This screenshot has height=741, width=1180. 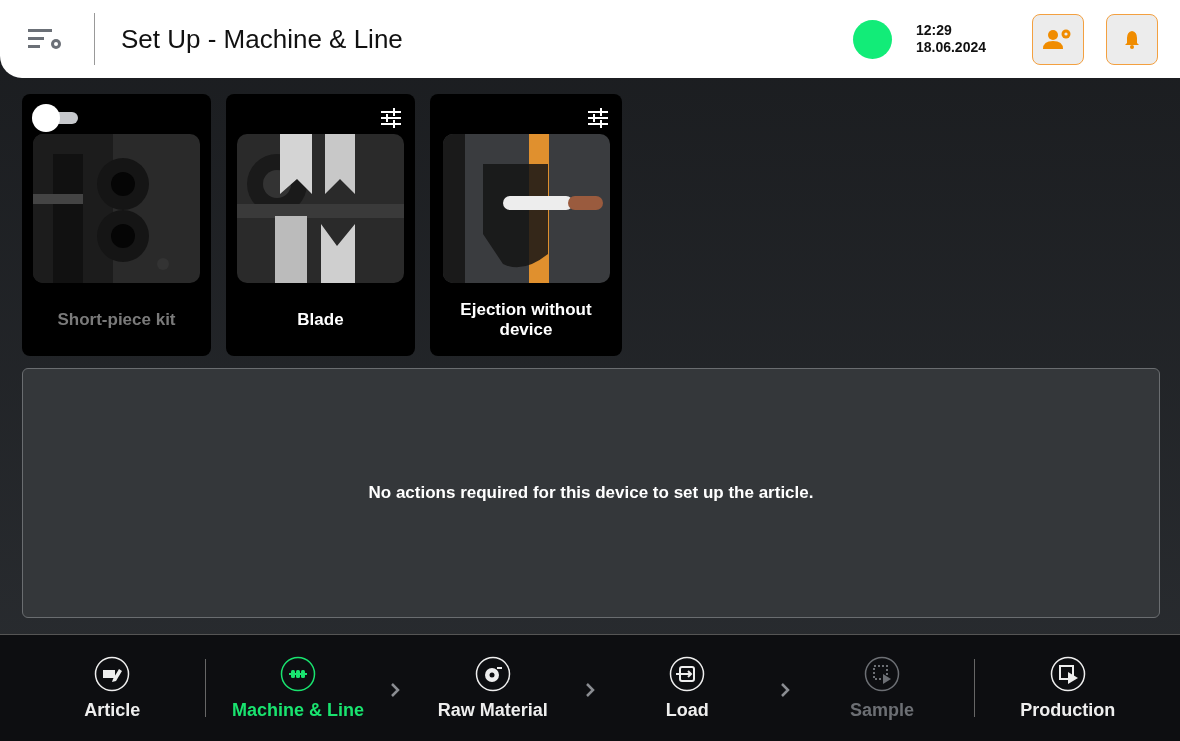 I want to click on menu-settings-icon, so click(x=46, y=39).